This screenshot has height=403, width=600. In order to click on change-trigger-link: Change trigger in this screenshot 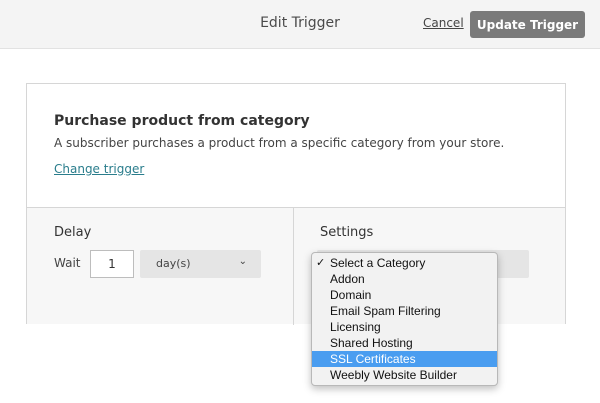, I will do `click(99, 169)`.